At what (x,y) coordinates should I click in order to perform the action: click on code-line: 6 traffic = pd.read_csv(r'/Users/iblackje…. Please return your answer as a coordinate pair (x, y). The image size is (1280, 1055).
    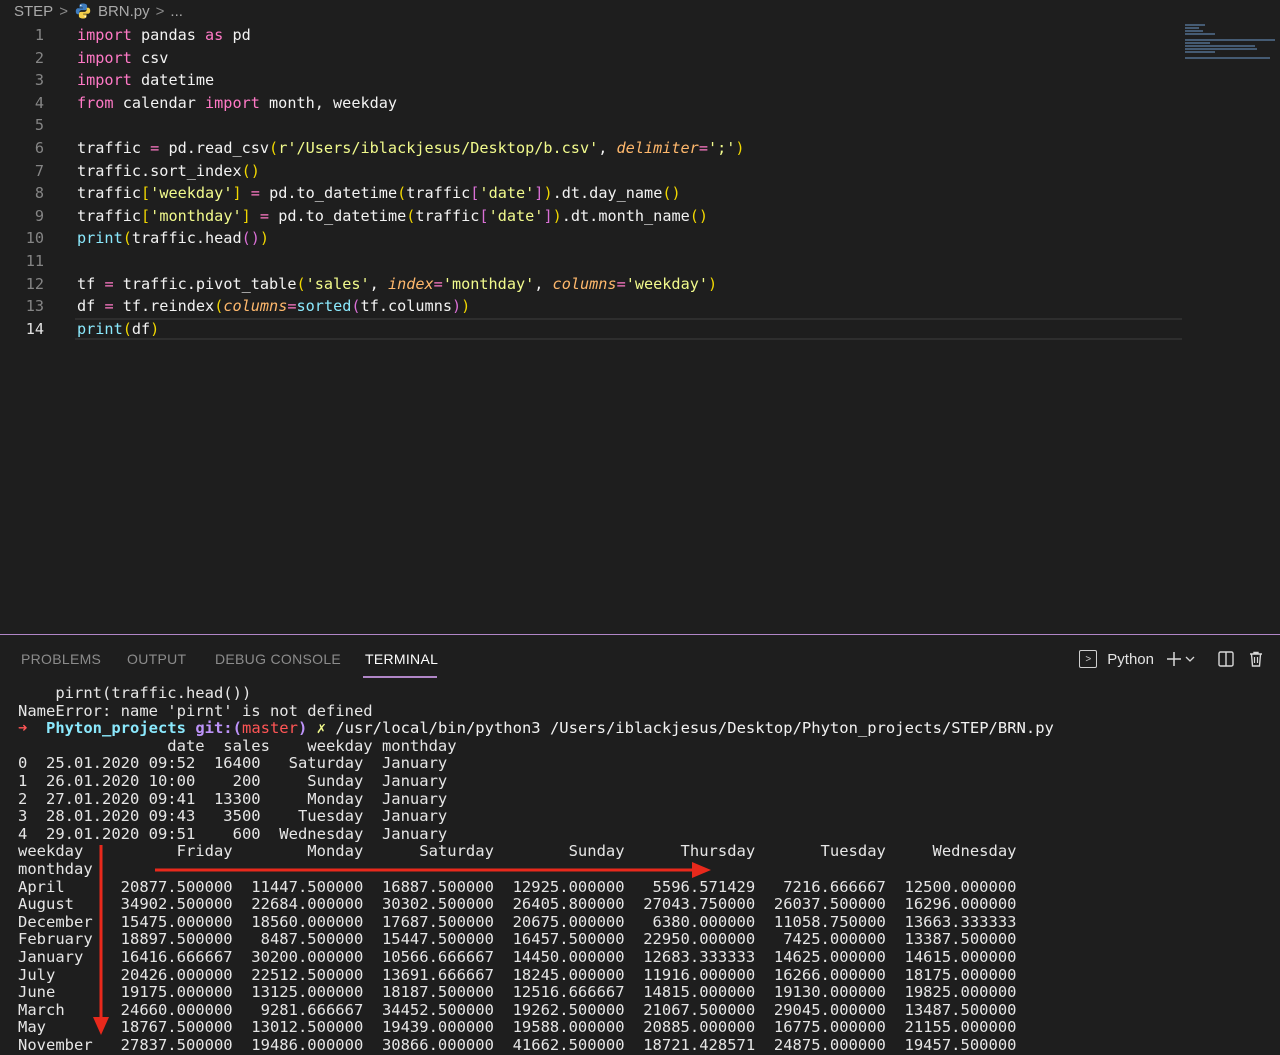
    Looking at the image, I should click on (595, 148).